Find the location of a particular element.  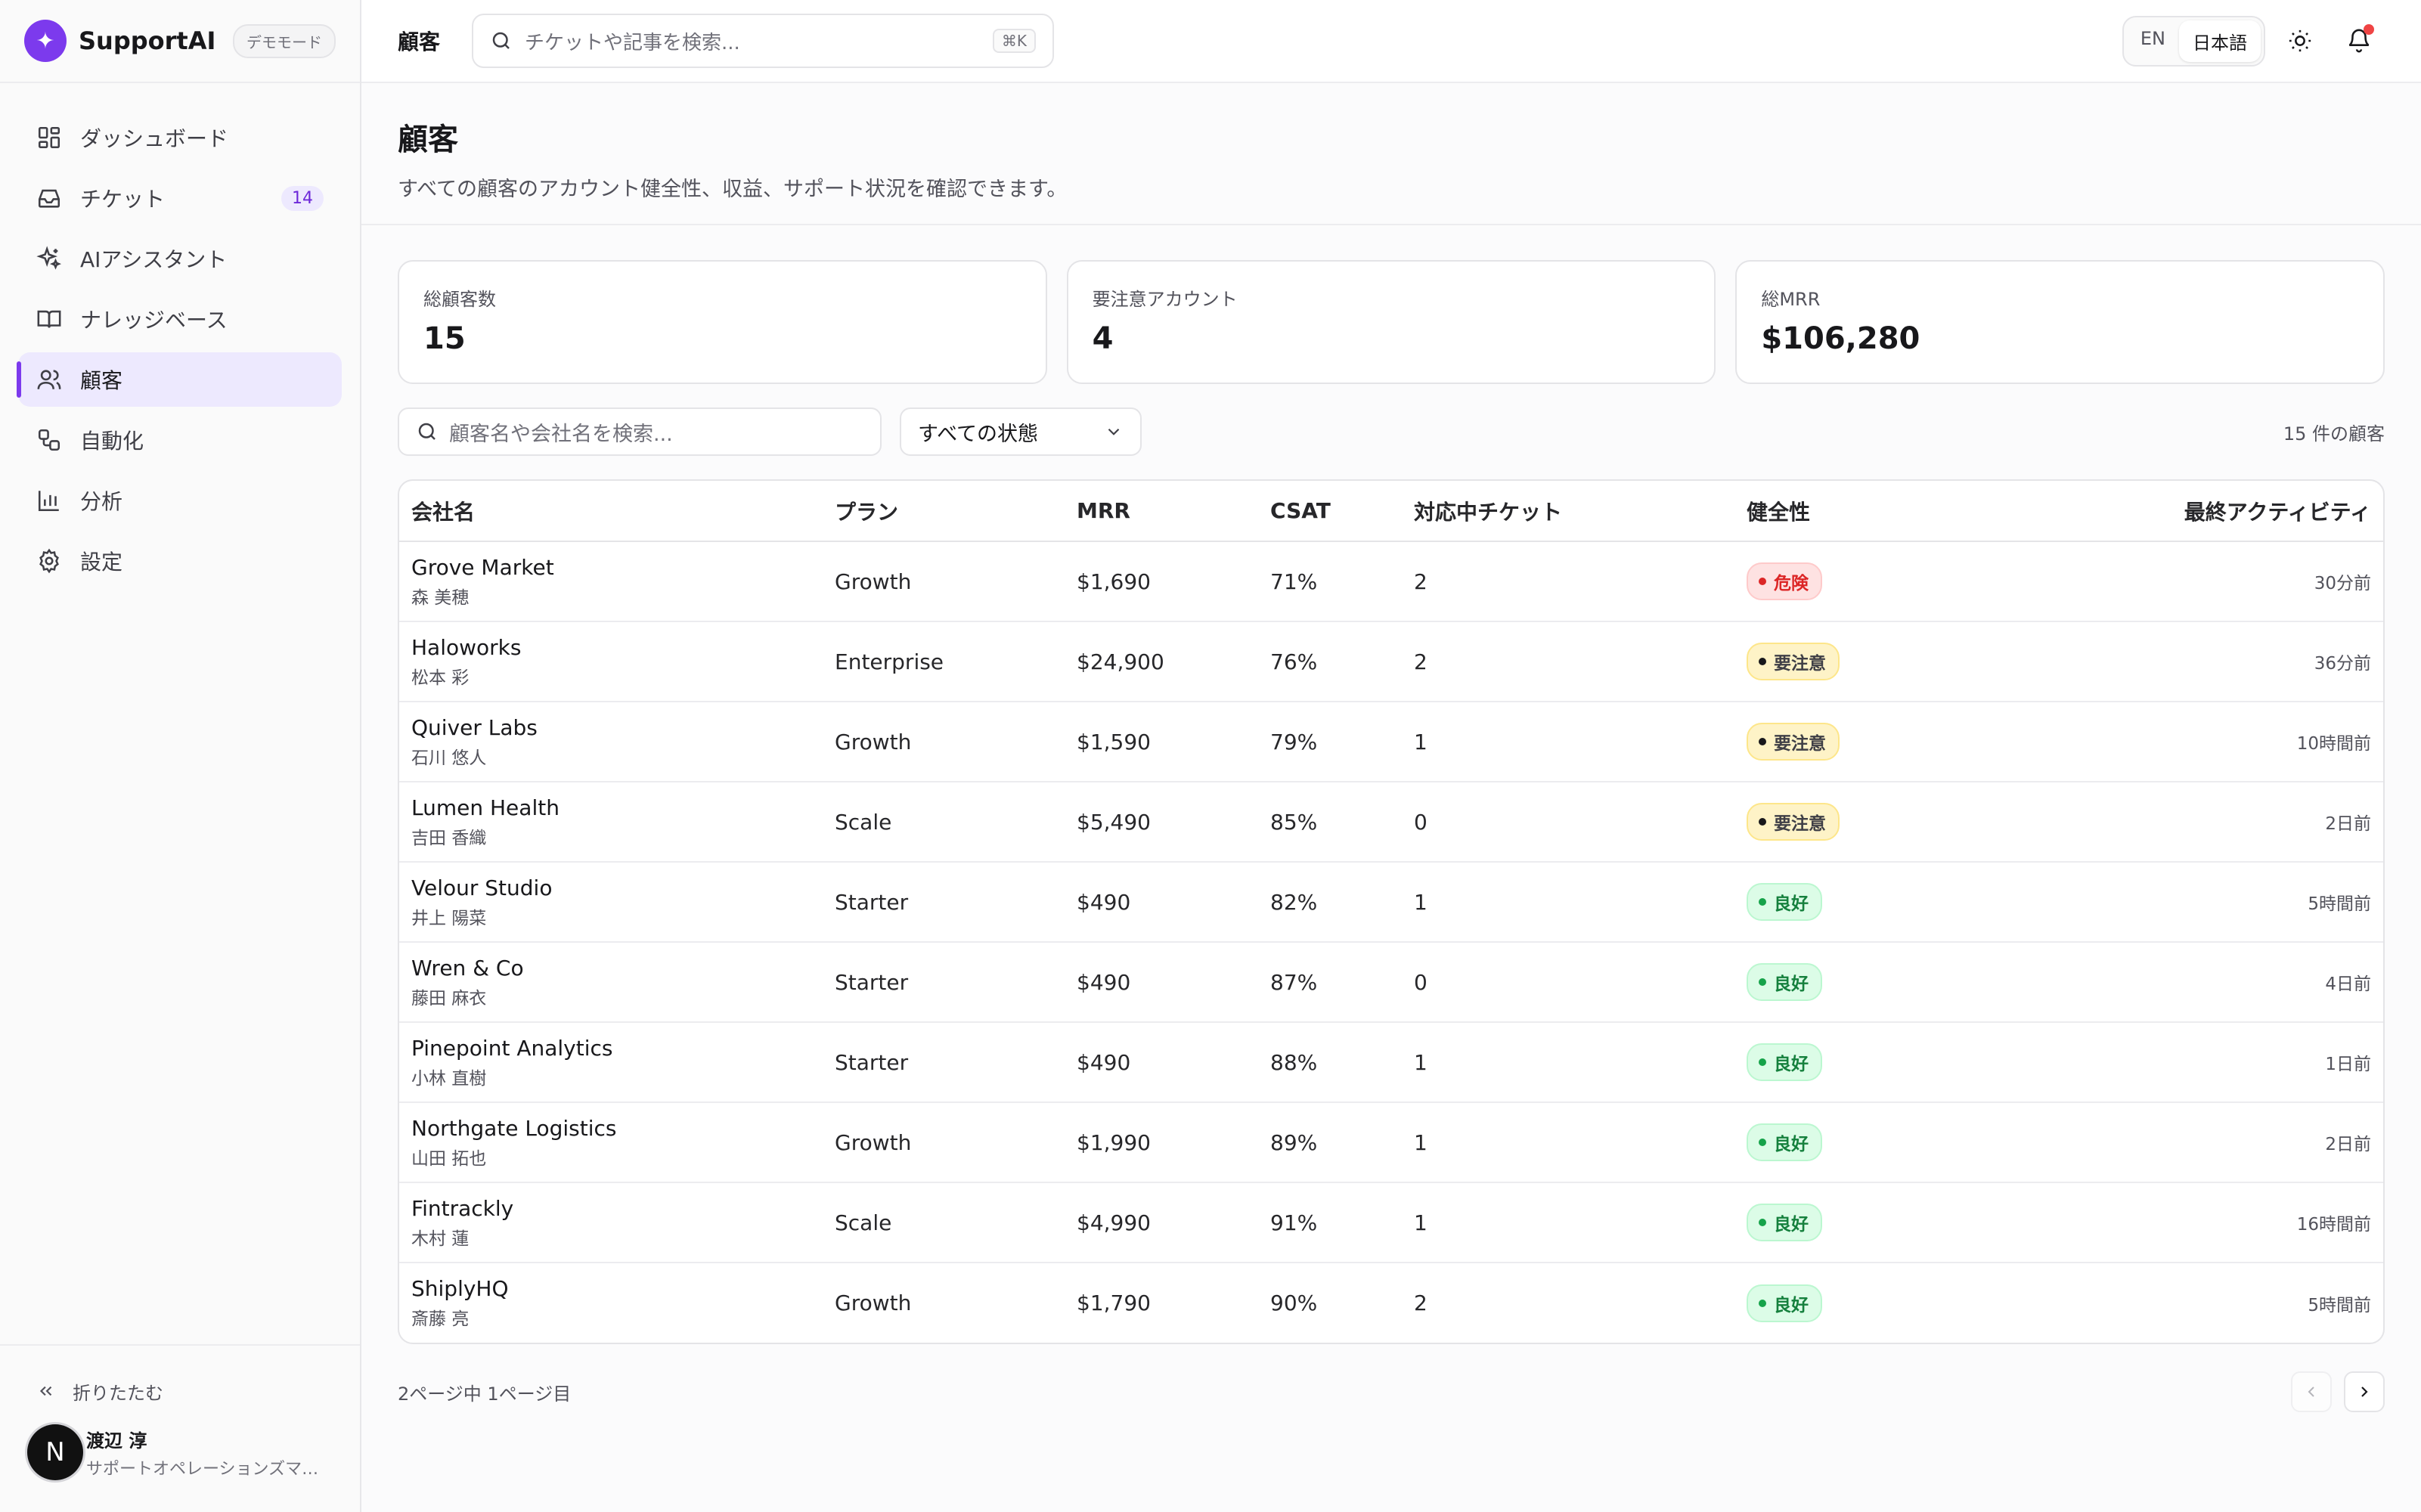

stat-value: $106,280 is located at coordinates (1840, 339).